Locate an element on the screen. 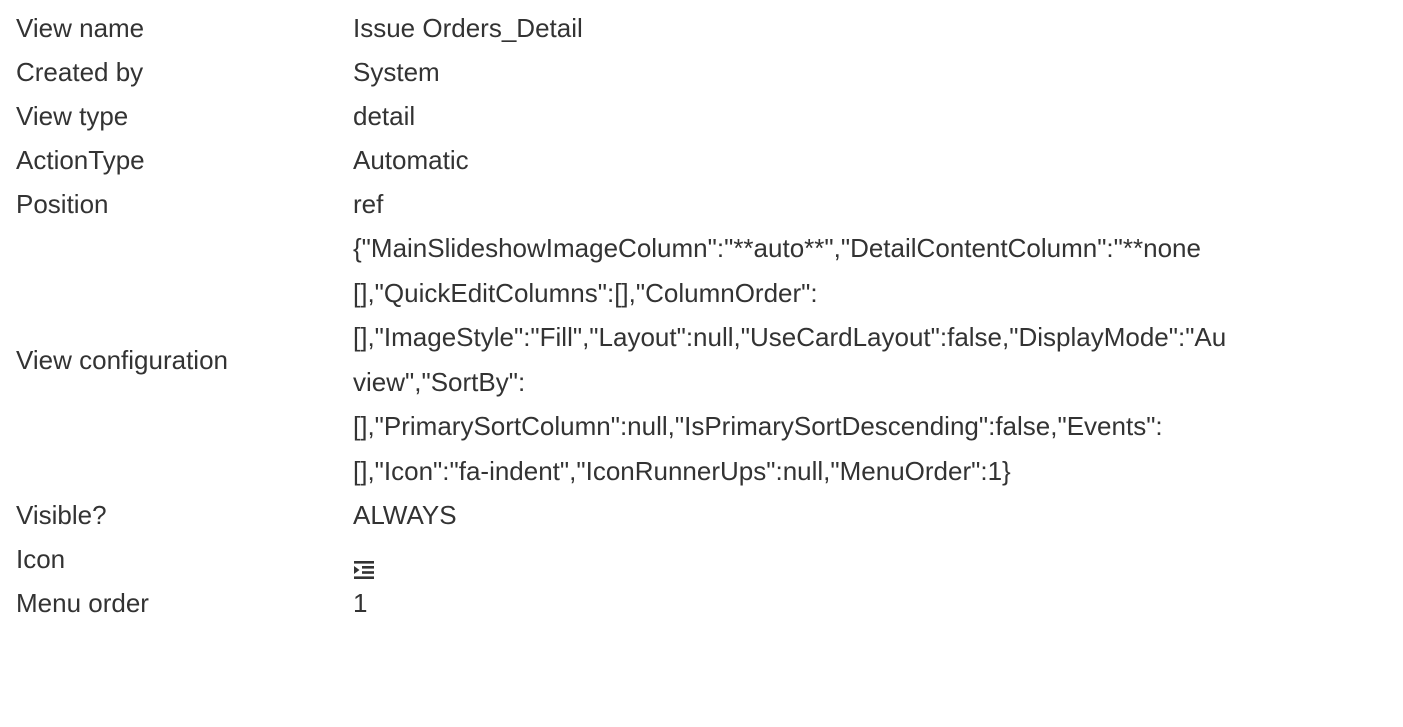  property-label: Position is located at coordinates (62, 204).